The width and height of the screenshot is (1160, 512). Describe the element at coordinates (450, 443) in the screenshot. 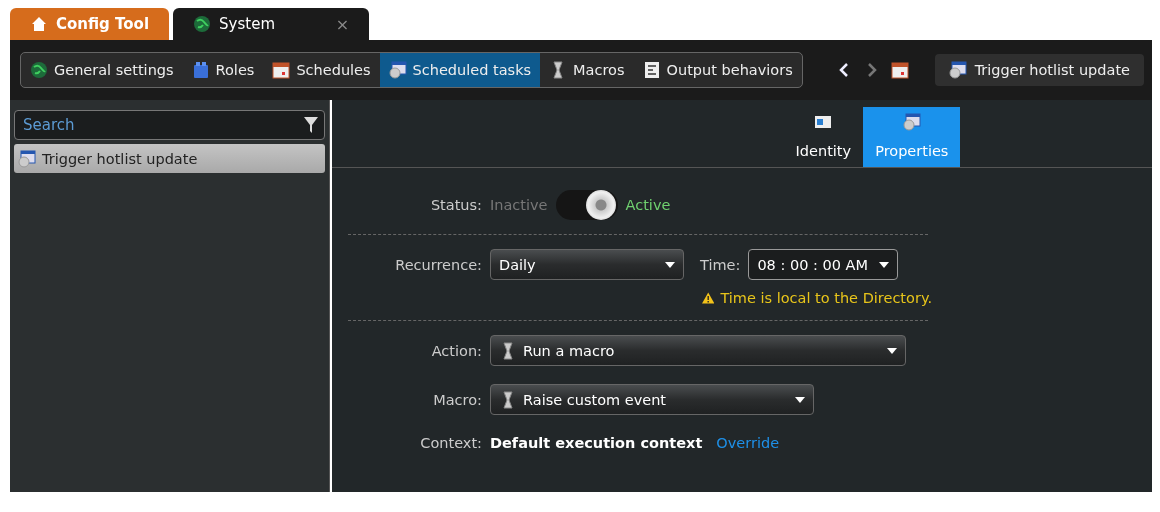

I see `field-label: Context:` at that location.